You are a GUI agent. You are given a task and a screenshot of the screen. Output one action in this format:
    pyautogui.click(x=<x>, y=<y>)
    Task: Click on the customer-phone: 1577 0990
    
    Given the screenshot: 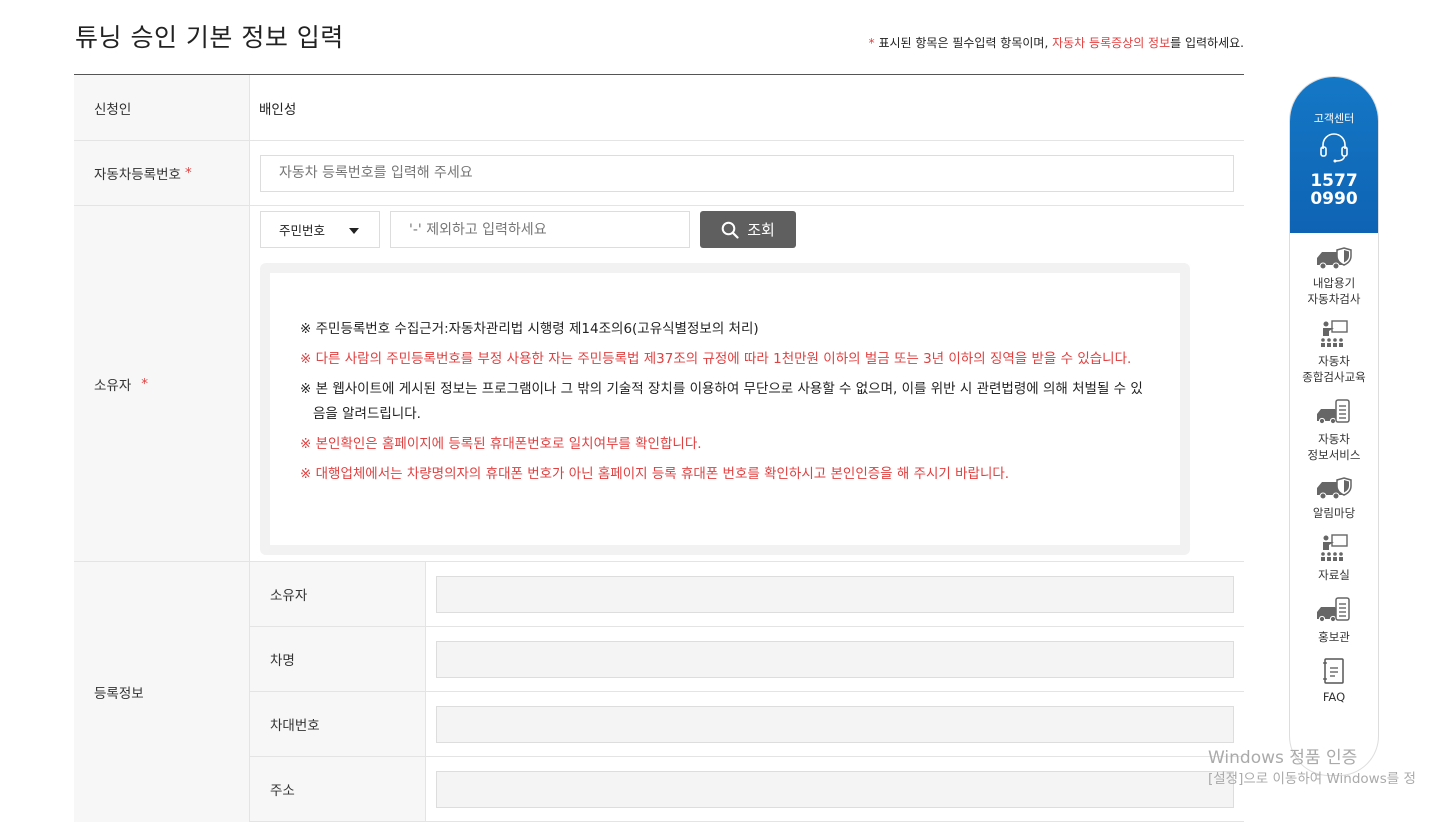 What is the action you would take?
    pyautogui.click(x=1334, y=190)
    